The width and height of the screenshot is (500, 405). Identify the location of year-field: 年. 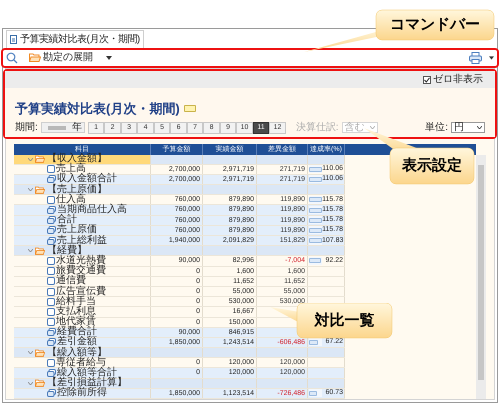
(62, 127).